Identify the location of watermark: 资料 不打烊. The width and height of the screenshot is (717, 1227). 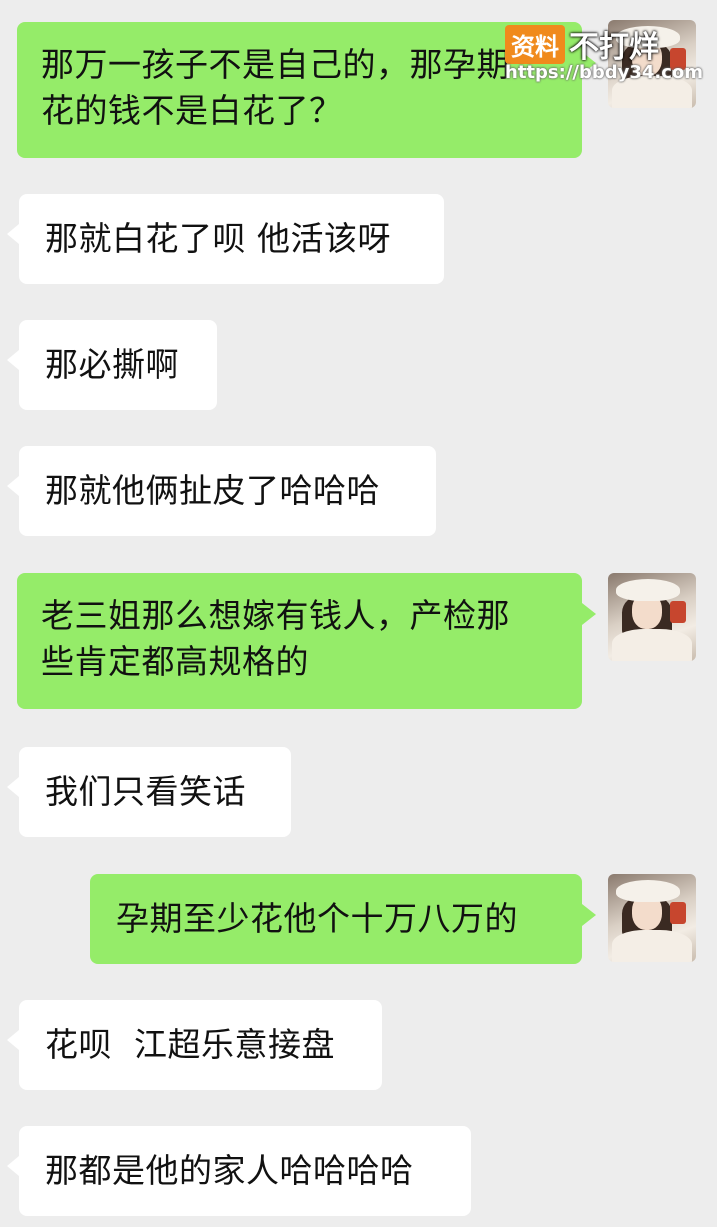
(582, 44).